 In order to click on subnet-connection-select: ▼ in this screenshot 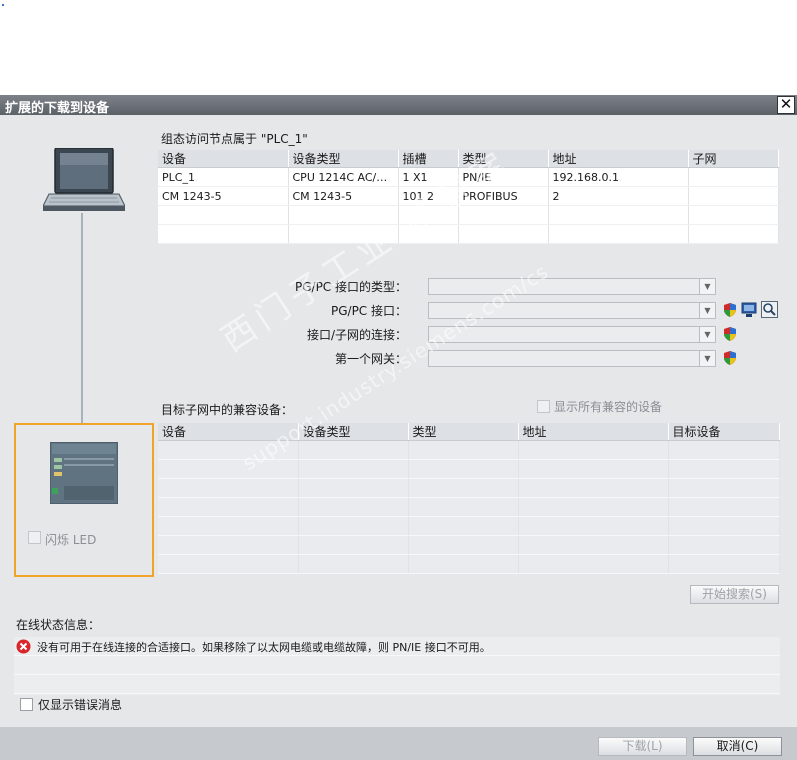, I will do `click(572, 334)`.